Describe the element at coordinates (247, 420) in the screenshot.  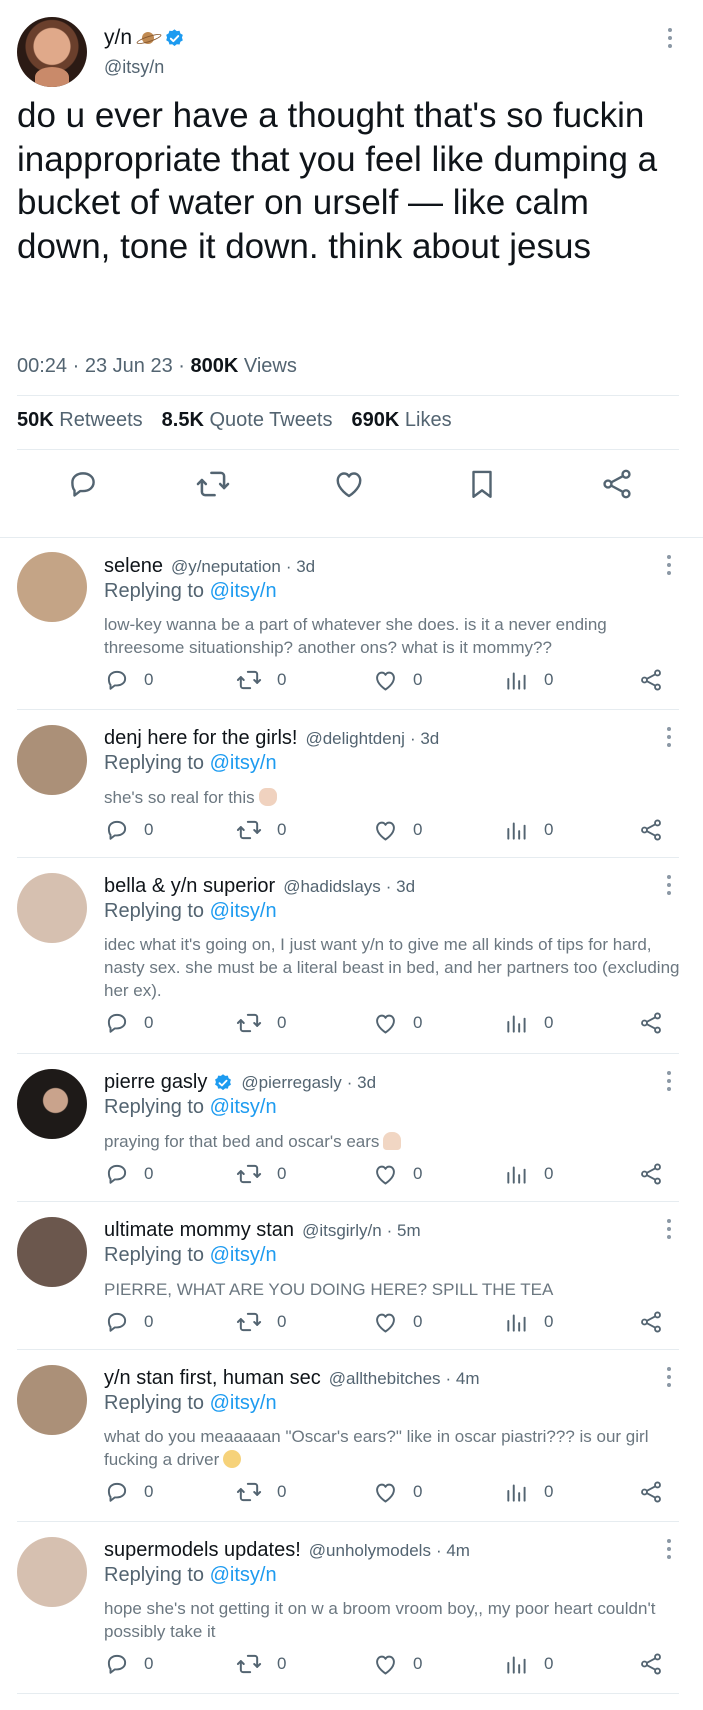
I see `quotes-stat: 8.5K Quote Tweets` at that location.